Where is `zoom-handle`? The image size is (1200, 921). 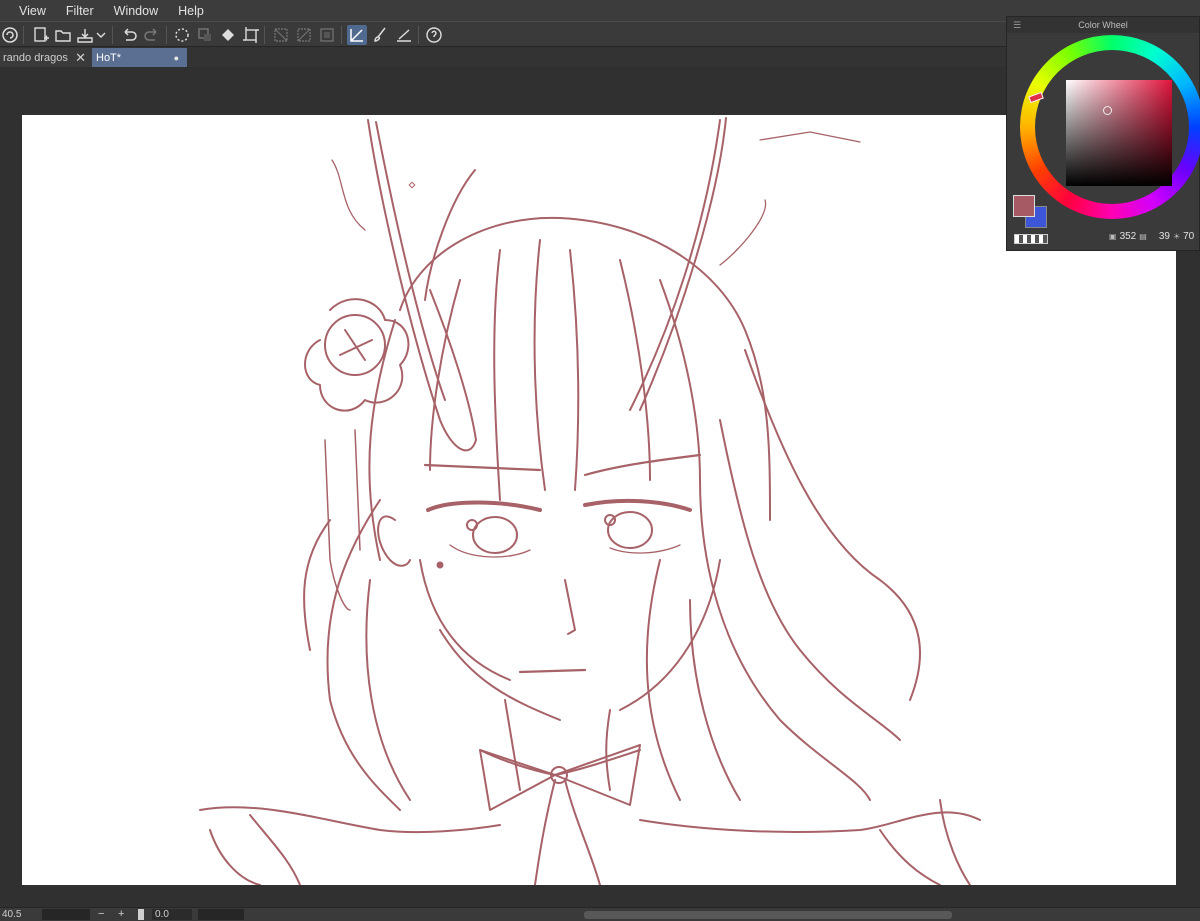
zoom-handle is located at coordinates (141, 914).